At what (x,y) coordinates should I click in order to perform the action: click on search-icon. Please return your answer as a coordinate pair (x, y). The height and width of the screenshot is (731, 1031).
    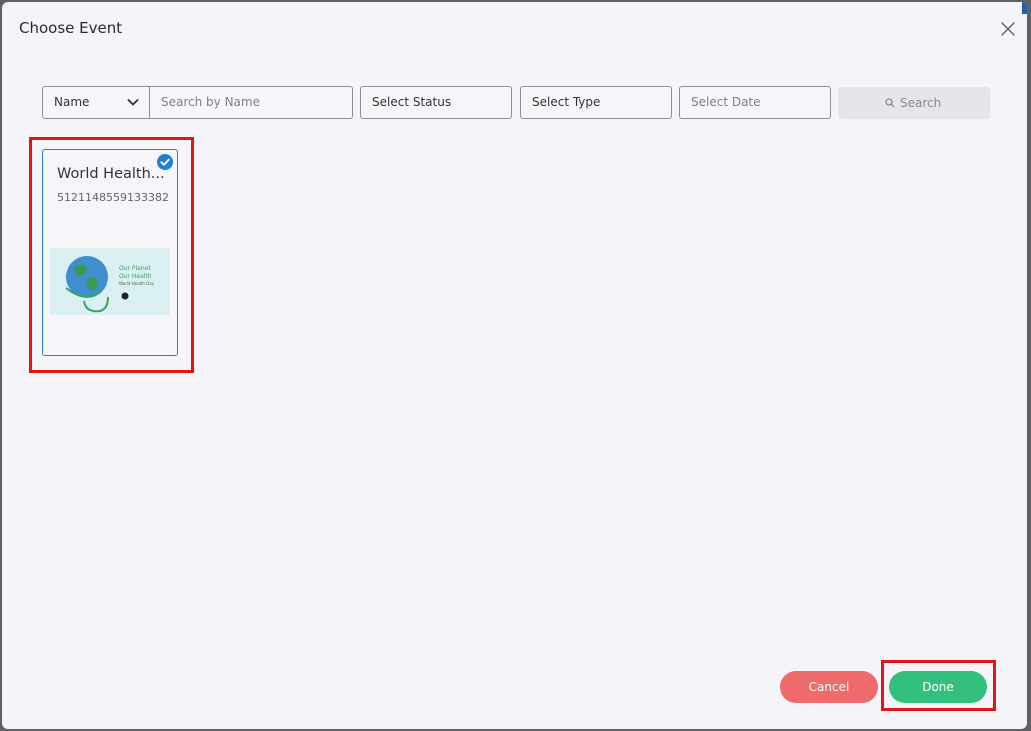
    Looking at the image, I should click on (890, 103).